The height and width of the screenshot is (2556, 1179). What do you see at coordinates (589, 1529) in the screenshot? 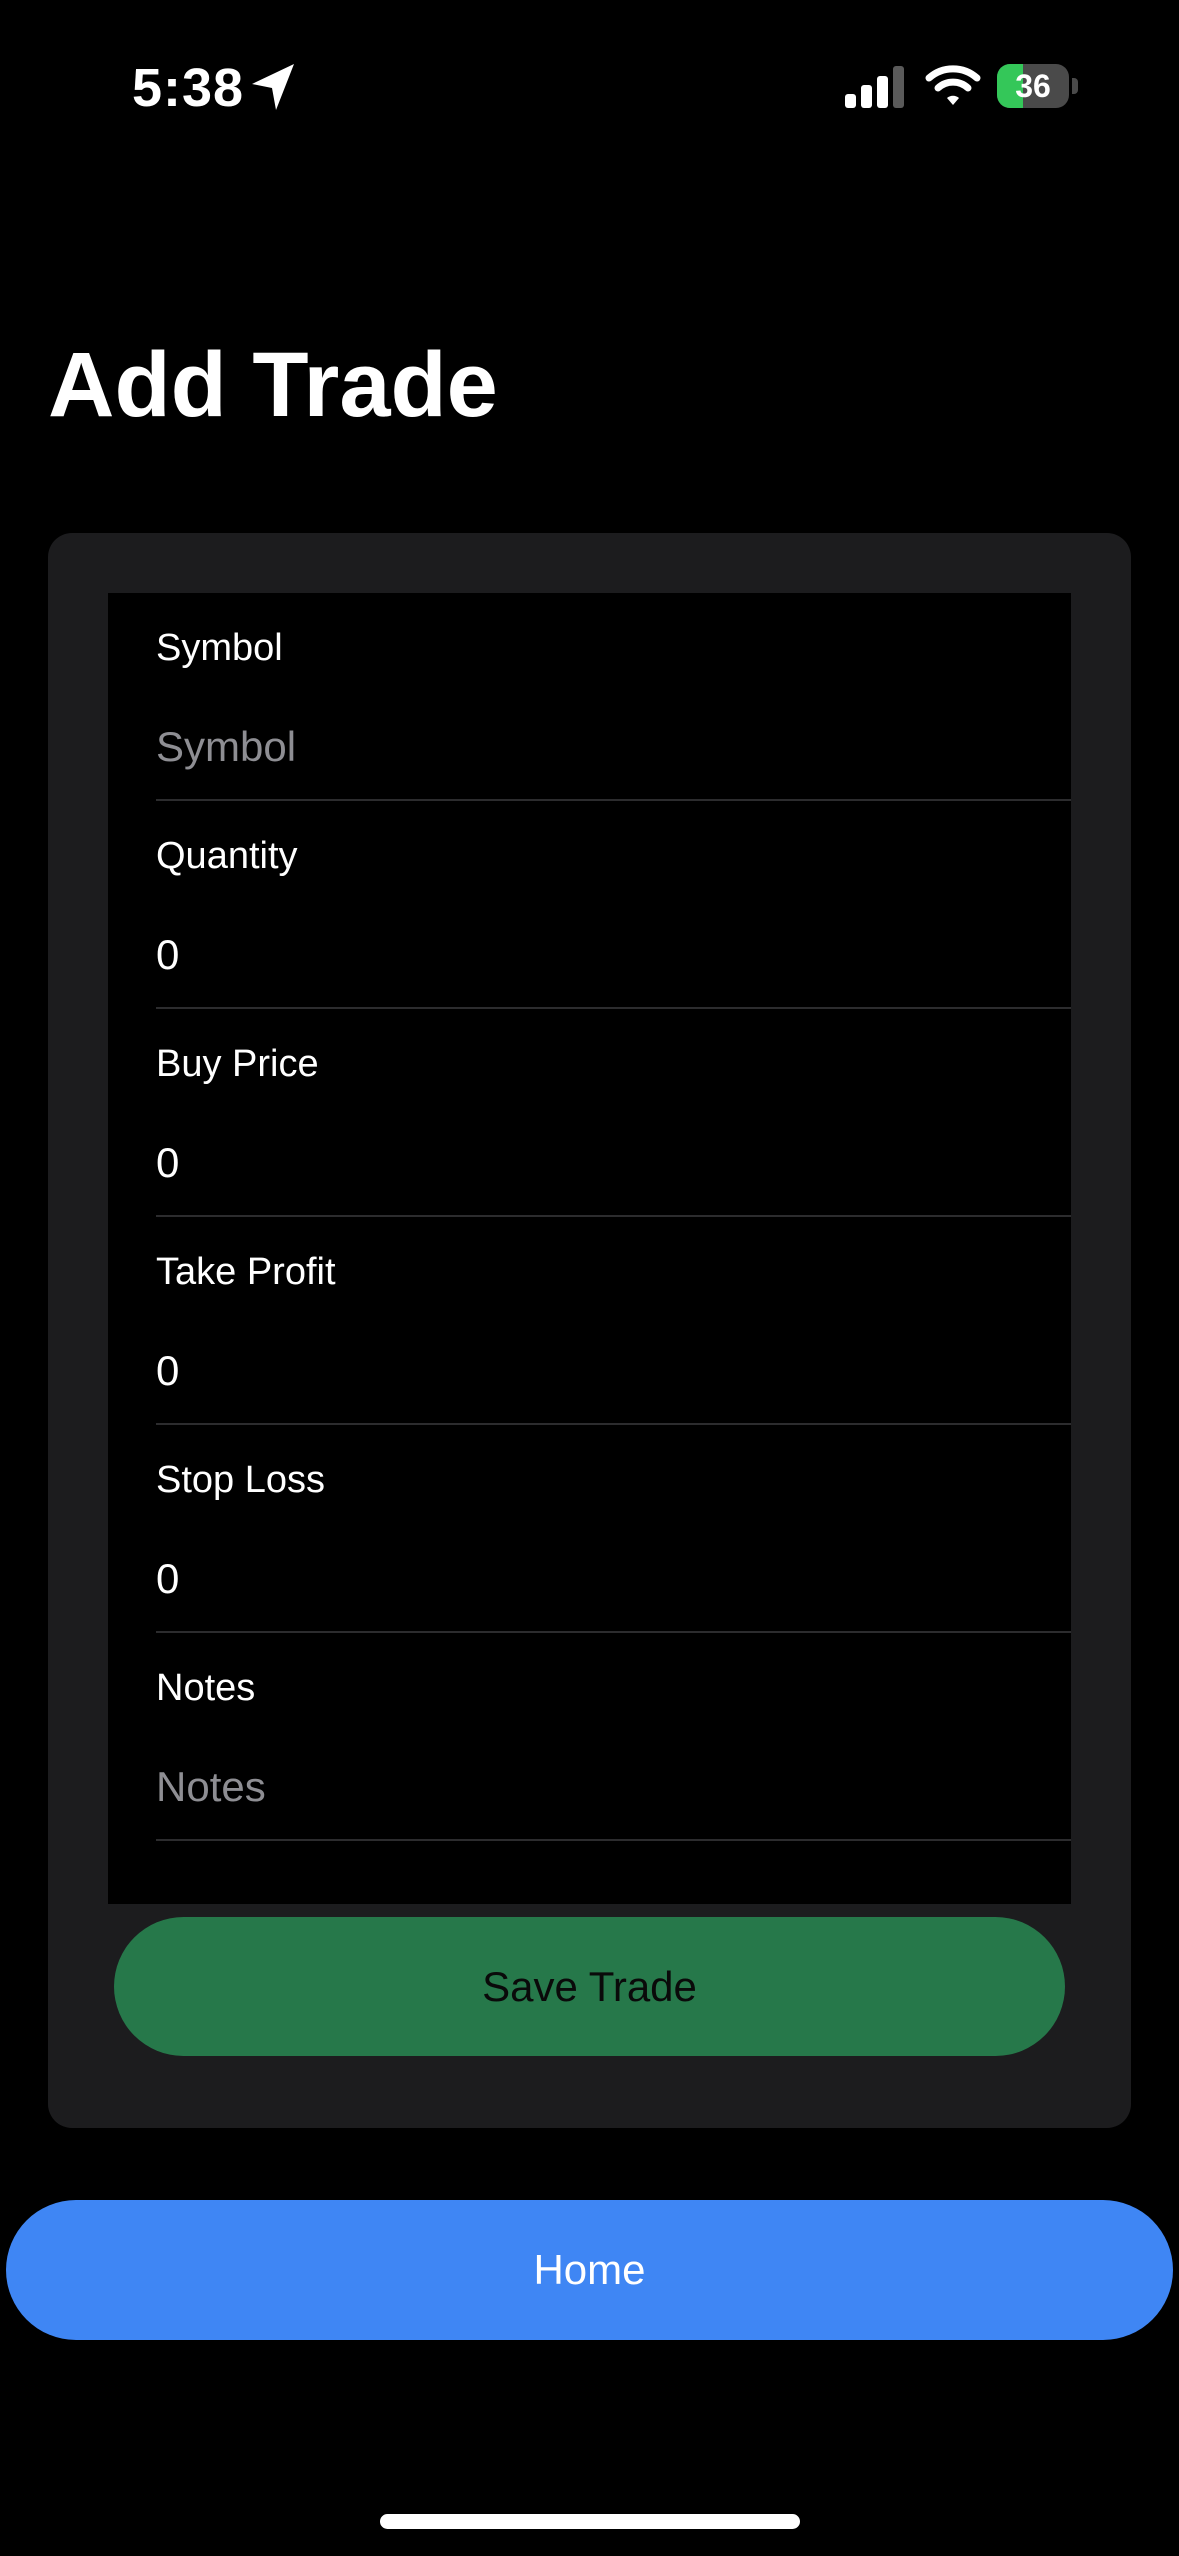
I see `field-stop-loss: Stop Loss 0` at bounding box center [589, 1529].